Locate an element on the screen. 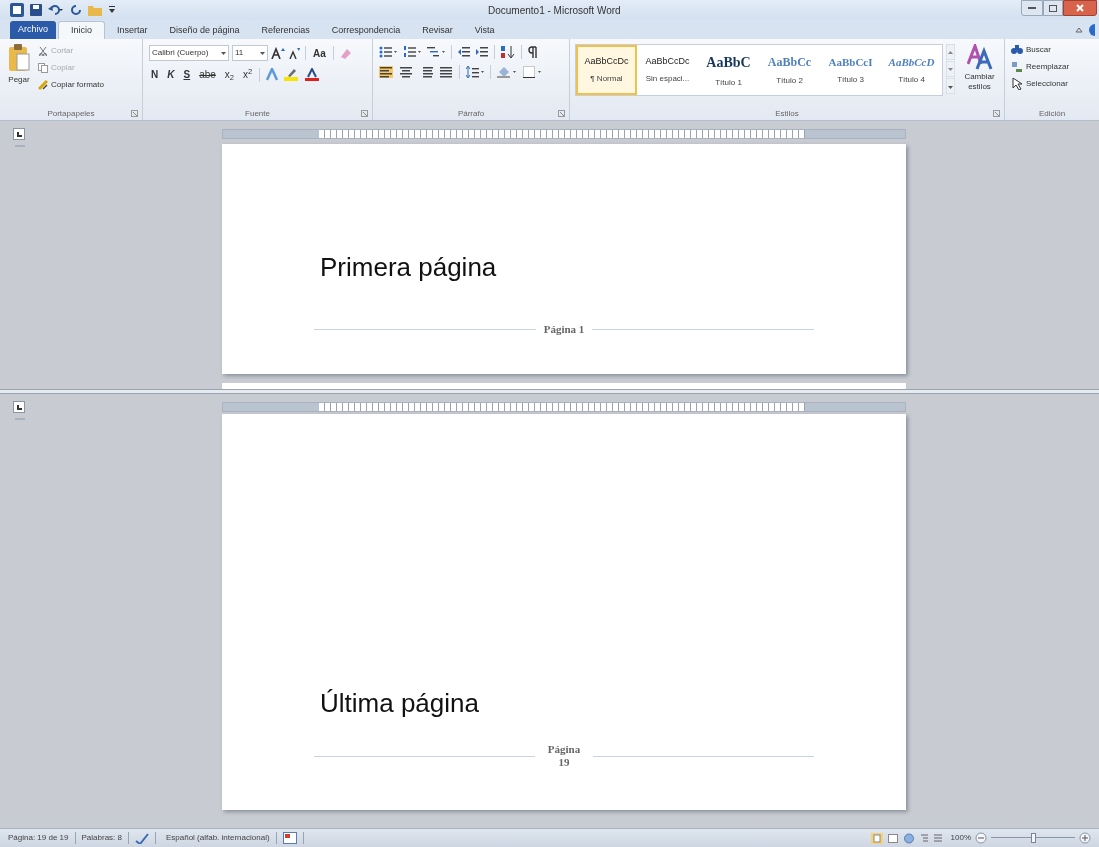 The height and width of the screenshot is (847, 1099). cursor-icon is located at coordinates (1017, 84).